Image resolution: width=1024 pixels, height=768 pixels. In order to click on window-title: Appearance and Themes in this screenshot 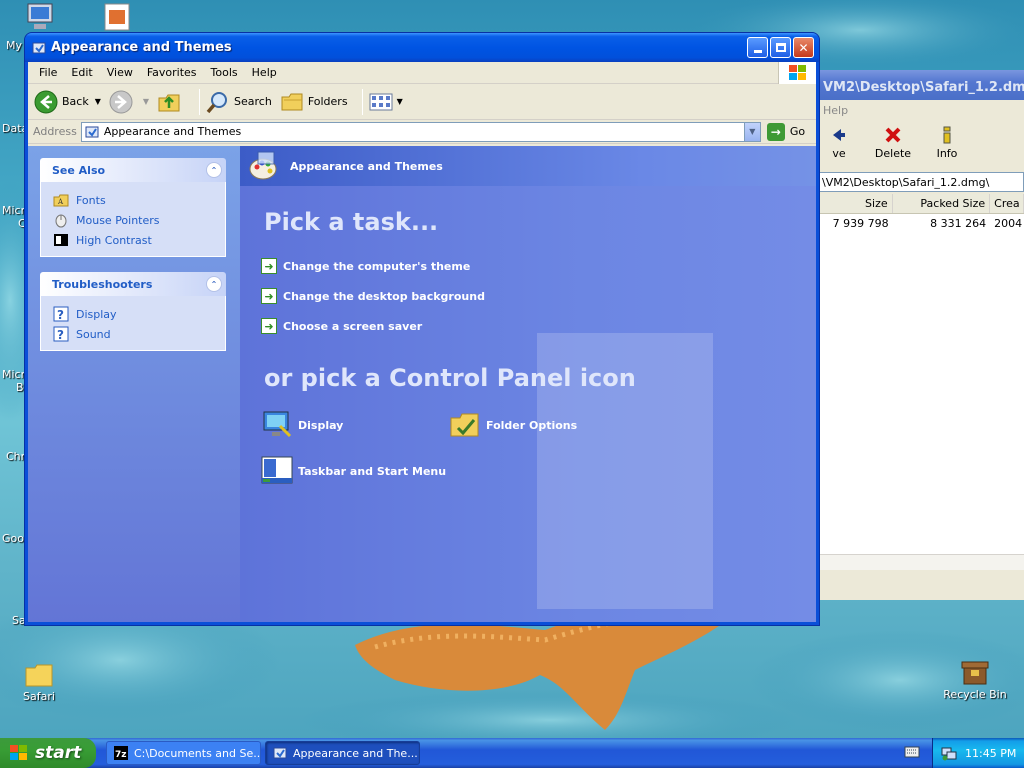, I will do `click(141, 47)`.